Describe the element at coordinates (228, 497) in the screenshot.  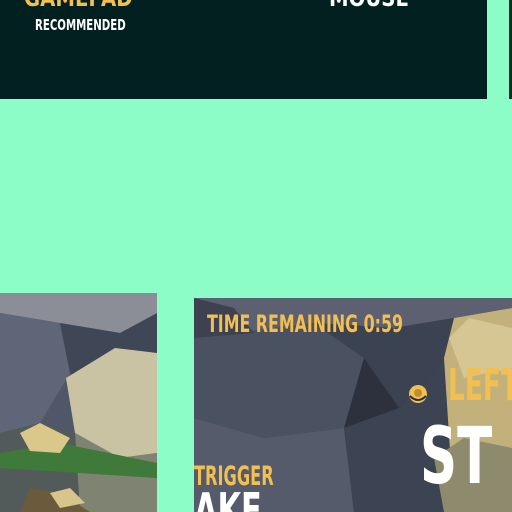
I see `action-label: AKE` at that location.